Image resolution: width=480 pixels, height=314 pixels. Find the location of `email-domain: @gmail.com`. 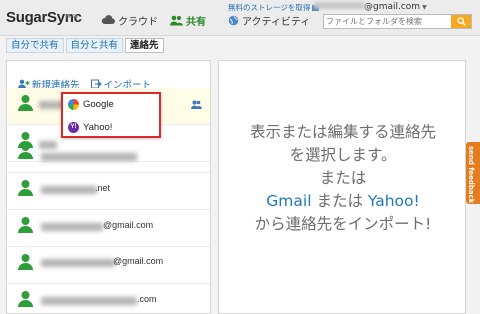

email-domain: @gmail.com is located at coordinates (392, 7).